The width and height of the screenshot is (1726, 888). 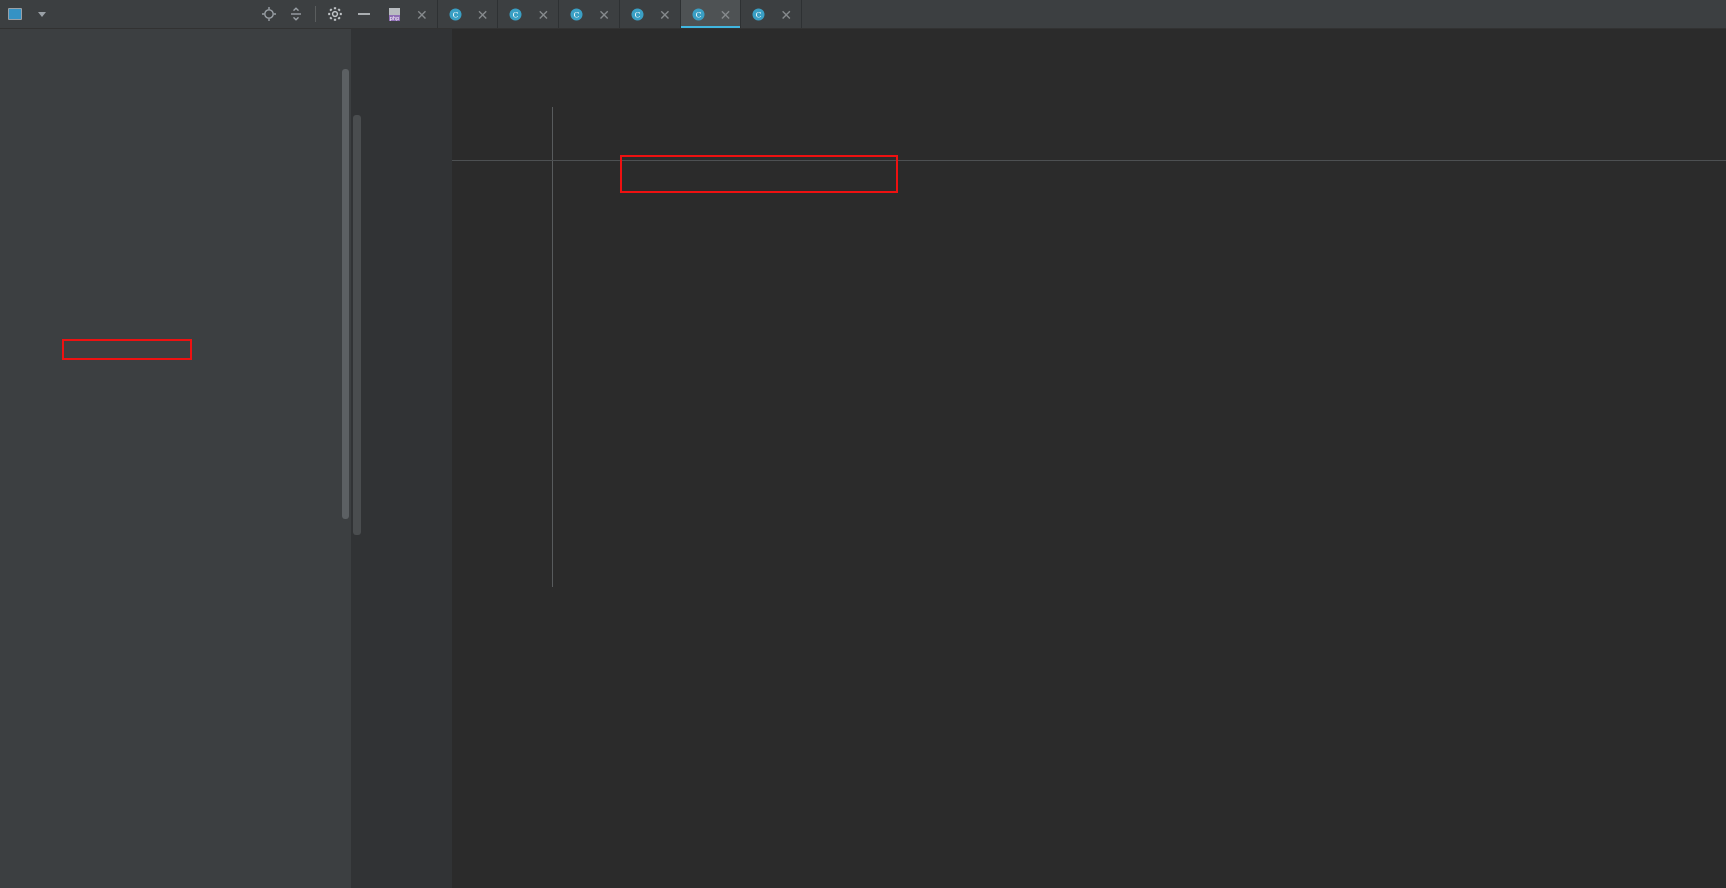 I want to click on gear-icon, so click(x=335, y=14).